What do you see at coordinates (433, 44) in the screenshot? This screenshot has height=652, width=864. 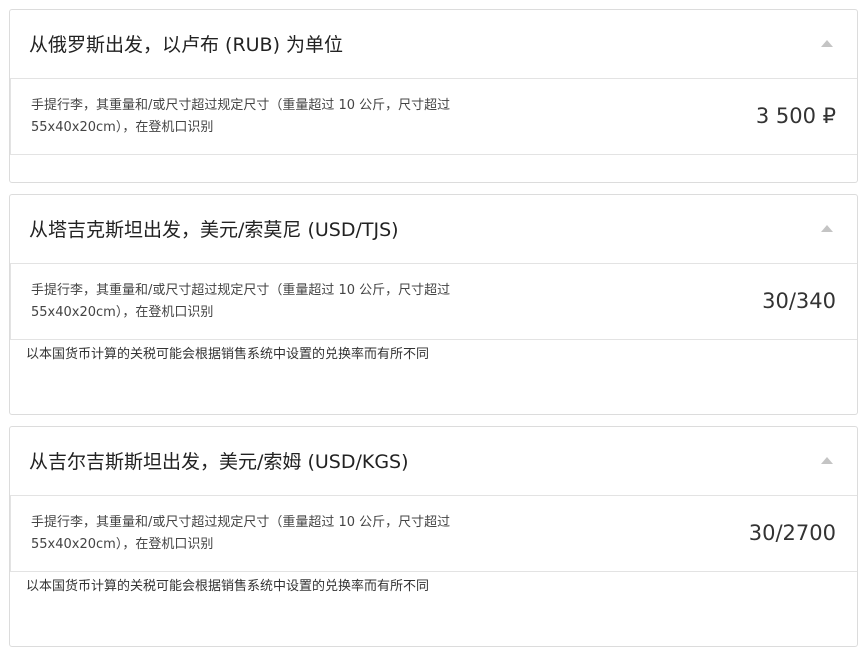 I see `section-header-russia: 从俄罗斯出发，以卢布 (RUB) 为单位` at bounding box center [433, 44].